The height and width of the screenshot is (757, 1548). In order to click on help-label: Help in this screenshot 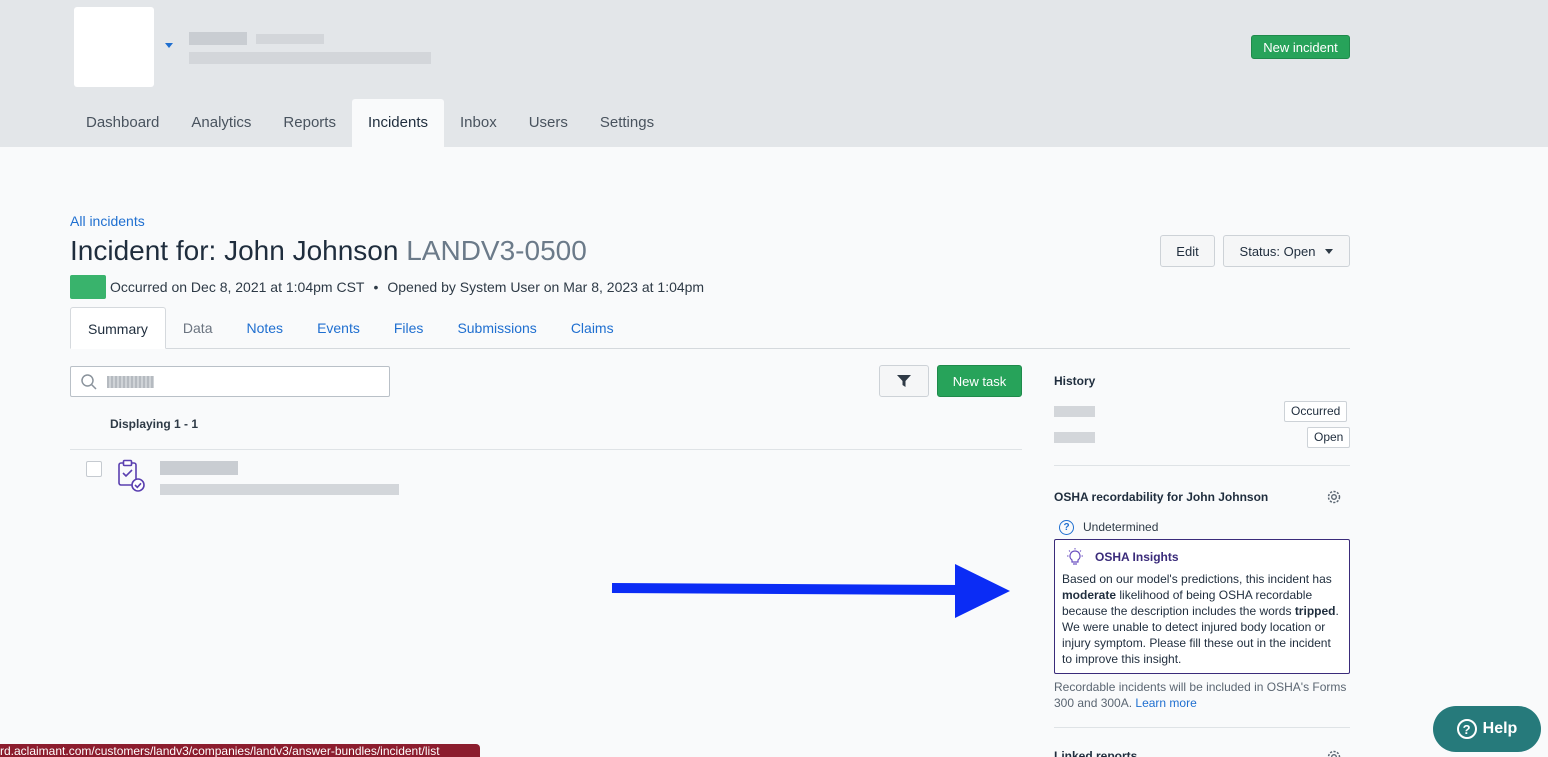, I will do `click(1500, 728)`.